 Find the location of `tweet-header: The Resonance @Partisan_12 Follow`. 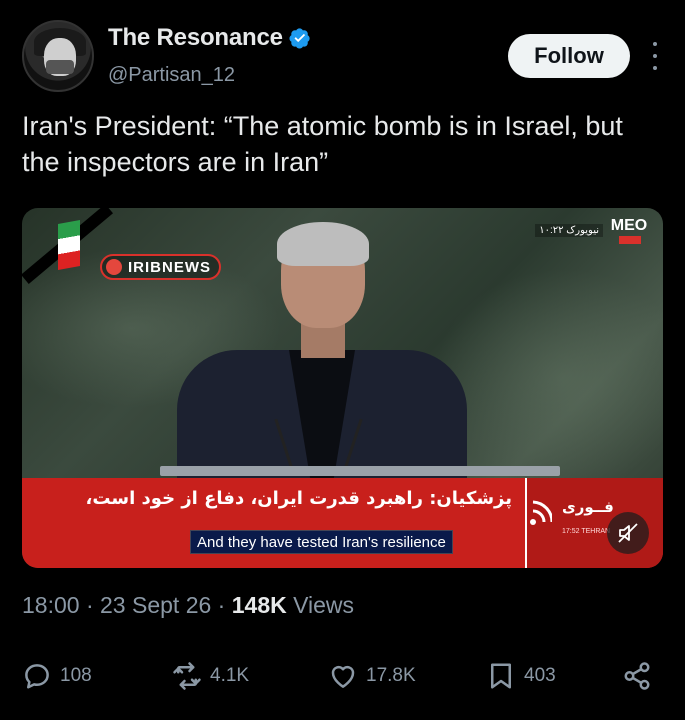

tweet-header: The Resonance @Partisan_12 Follow is located at coordinates (342, 60).